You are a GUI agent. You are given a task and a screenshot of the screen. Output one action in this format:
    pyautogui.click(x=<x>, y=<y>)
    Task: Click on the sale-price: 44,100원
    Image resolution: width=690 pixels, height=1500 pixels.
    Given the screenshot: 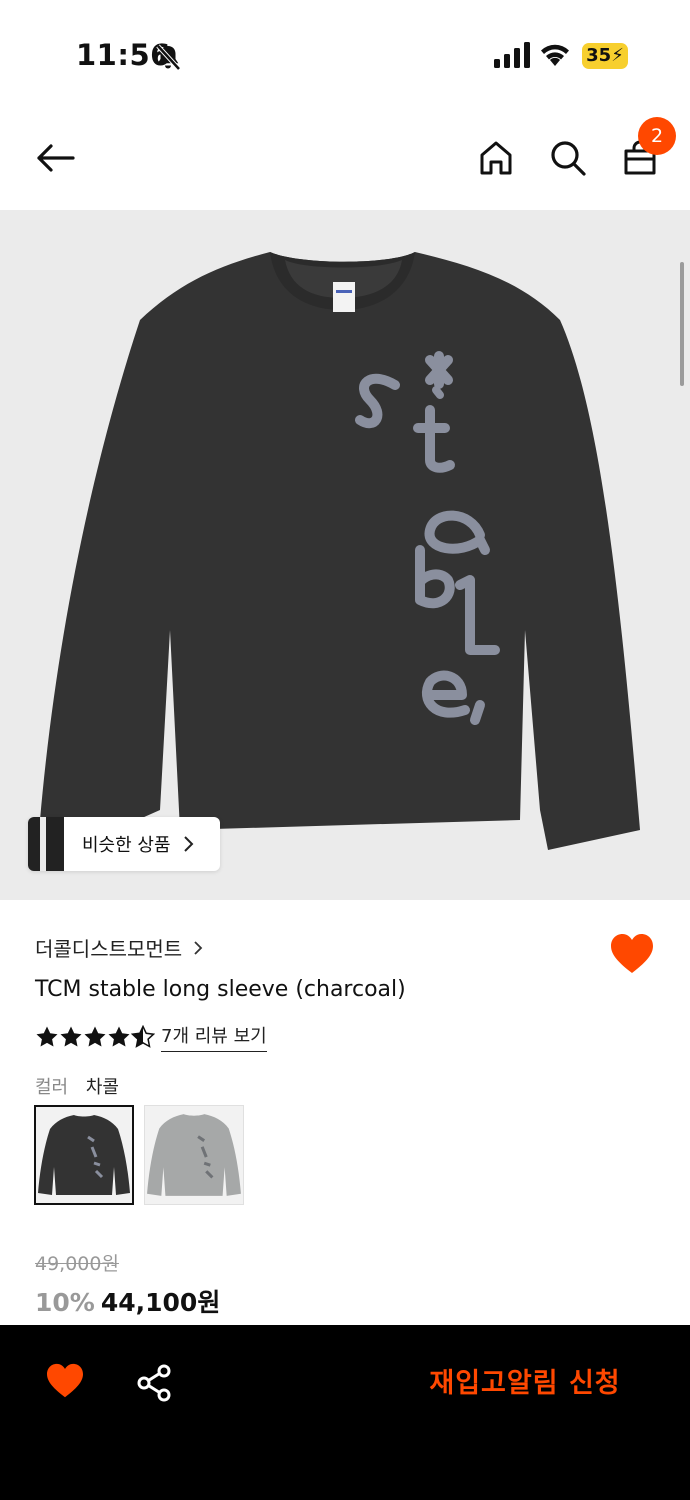 What is the action you would take?
    pyautogui.click(x=160, y=1302)
    